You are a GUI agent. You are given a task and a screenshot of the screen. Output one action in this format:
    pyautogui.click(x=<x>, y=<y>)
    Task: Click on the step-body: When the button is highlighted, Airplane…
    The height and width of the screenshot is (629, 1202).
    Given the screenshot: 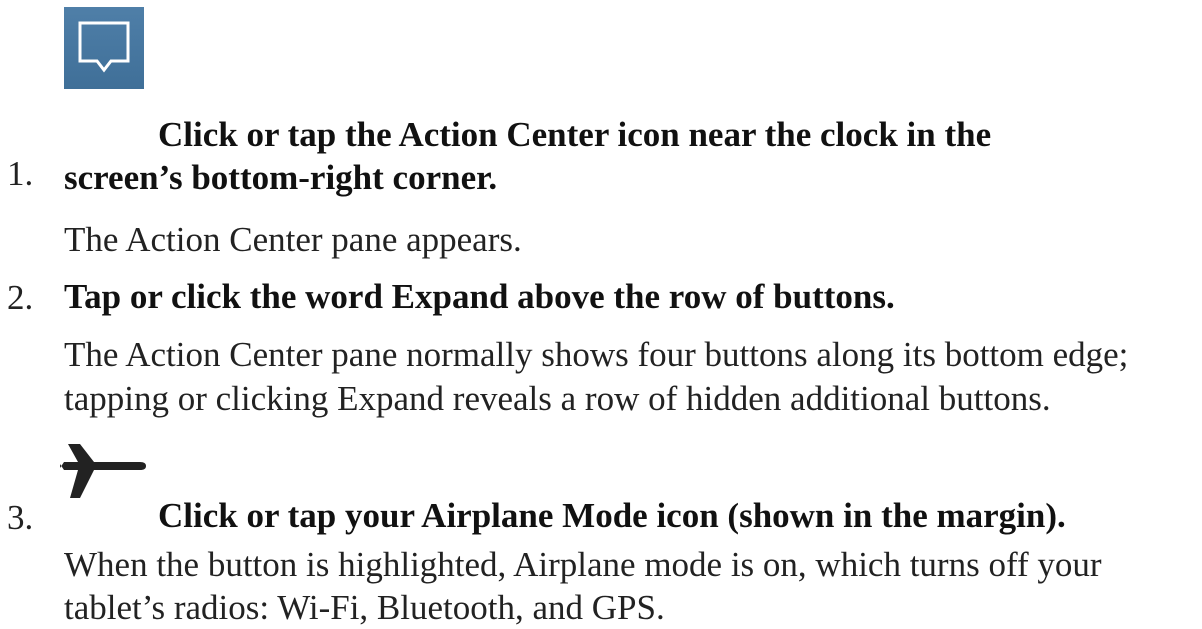 What is the action you would take?
    pyautogui.click(x=583, y=586)
    